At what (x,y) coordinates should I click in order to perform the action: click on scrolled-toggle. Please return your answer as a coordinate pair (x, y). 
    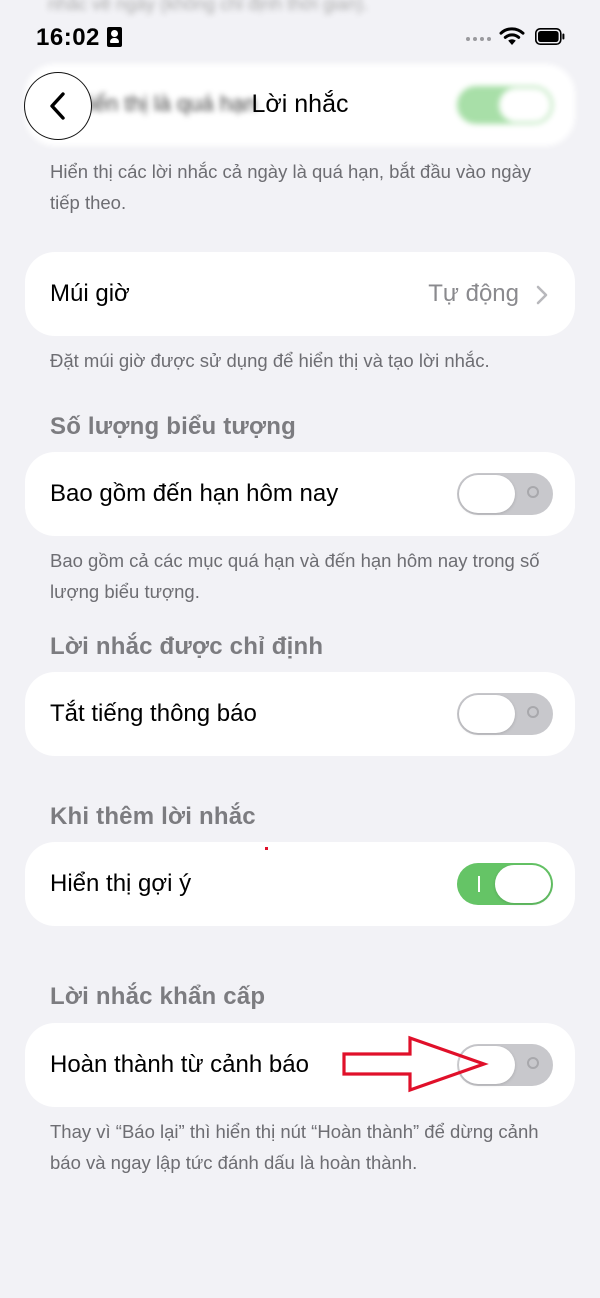
    Looking at the image, I should click on (505, 105).